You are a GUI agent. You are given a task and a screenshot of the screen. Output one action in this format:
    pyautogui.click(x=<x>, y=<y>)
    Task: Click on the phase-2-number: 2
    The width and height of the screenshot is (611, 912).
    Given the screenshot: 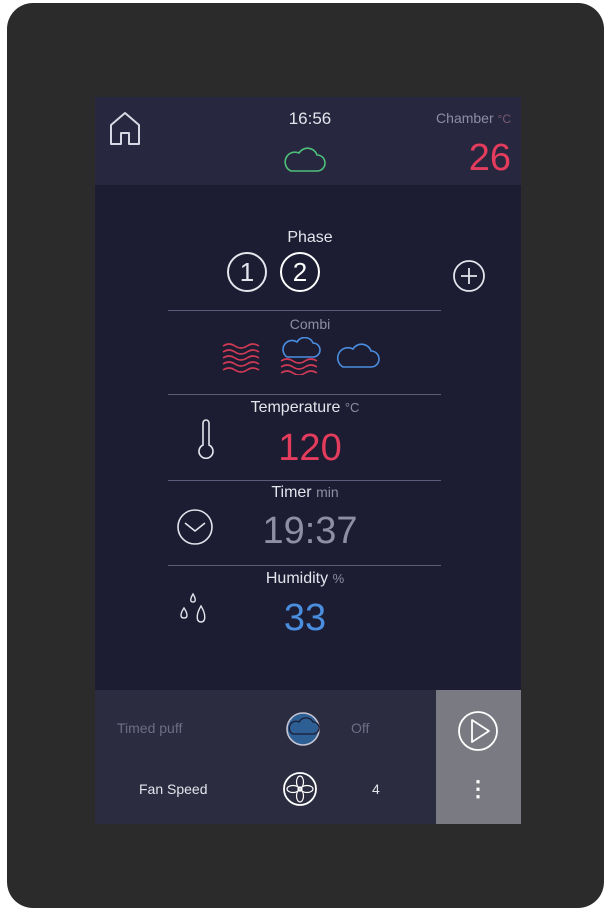 What is the action you would take?
    pyautogui.click(x=300, y=272)
    